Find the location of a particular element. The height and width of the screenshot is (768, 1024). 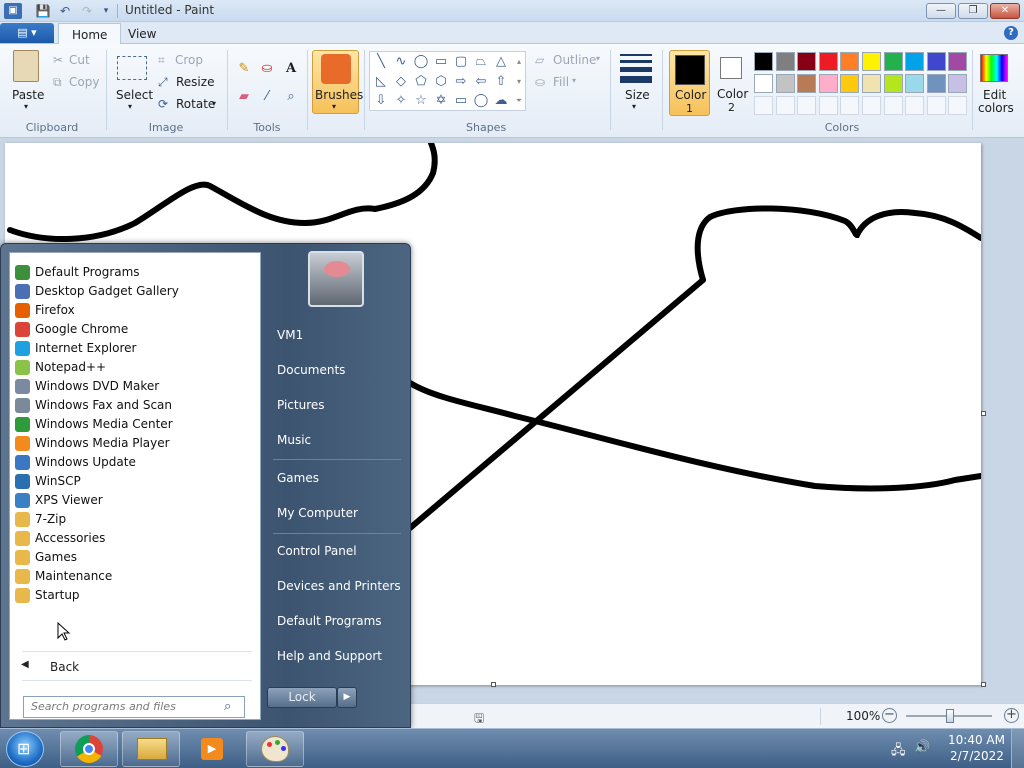

diamond-shape-icon: ◇ is located at coordinates (401, 82).